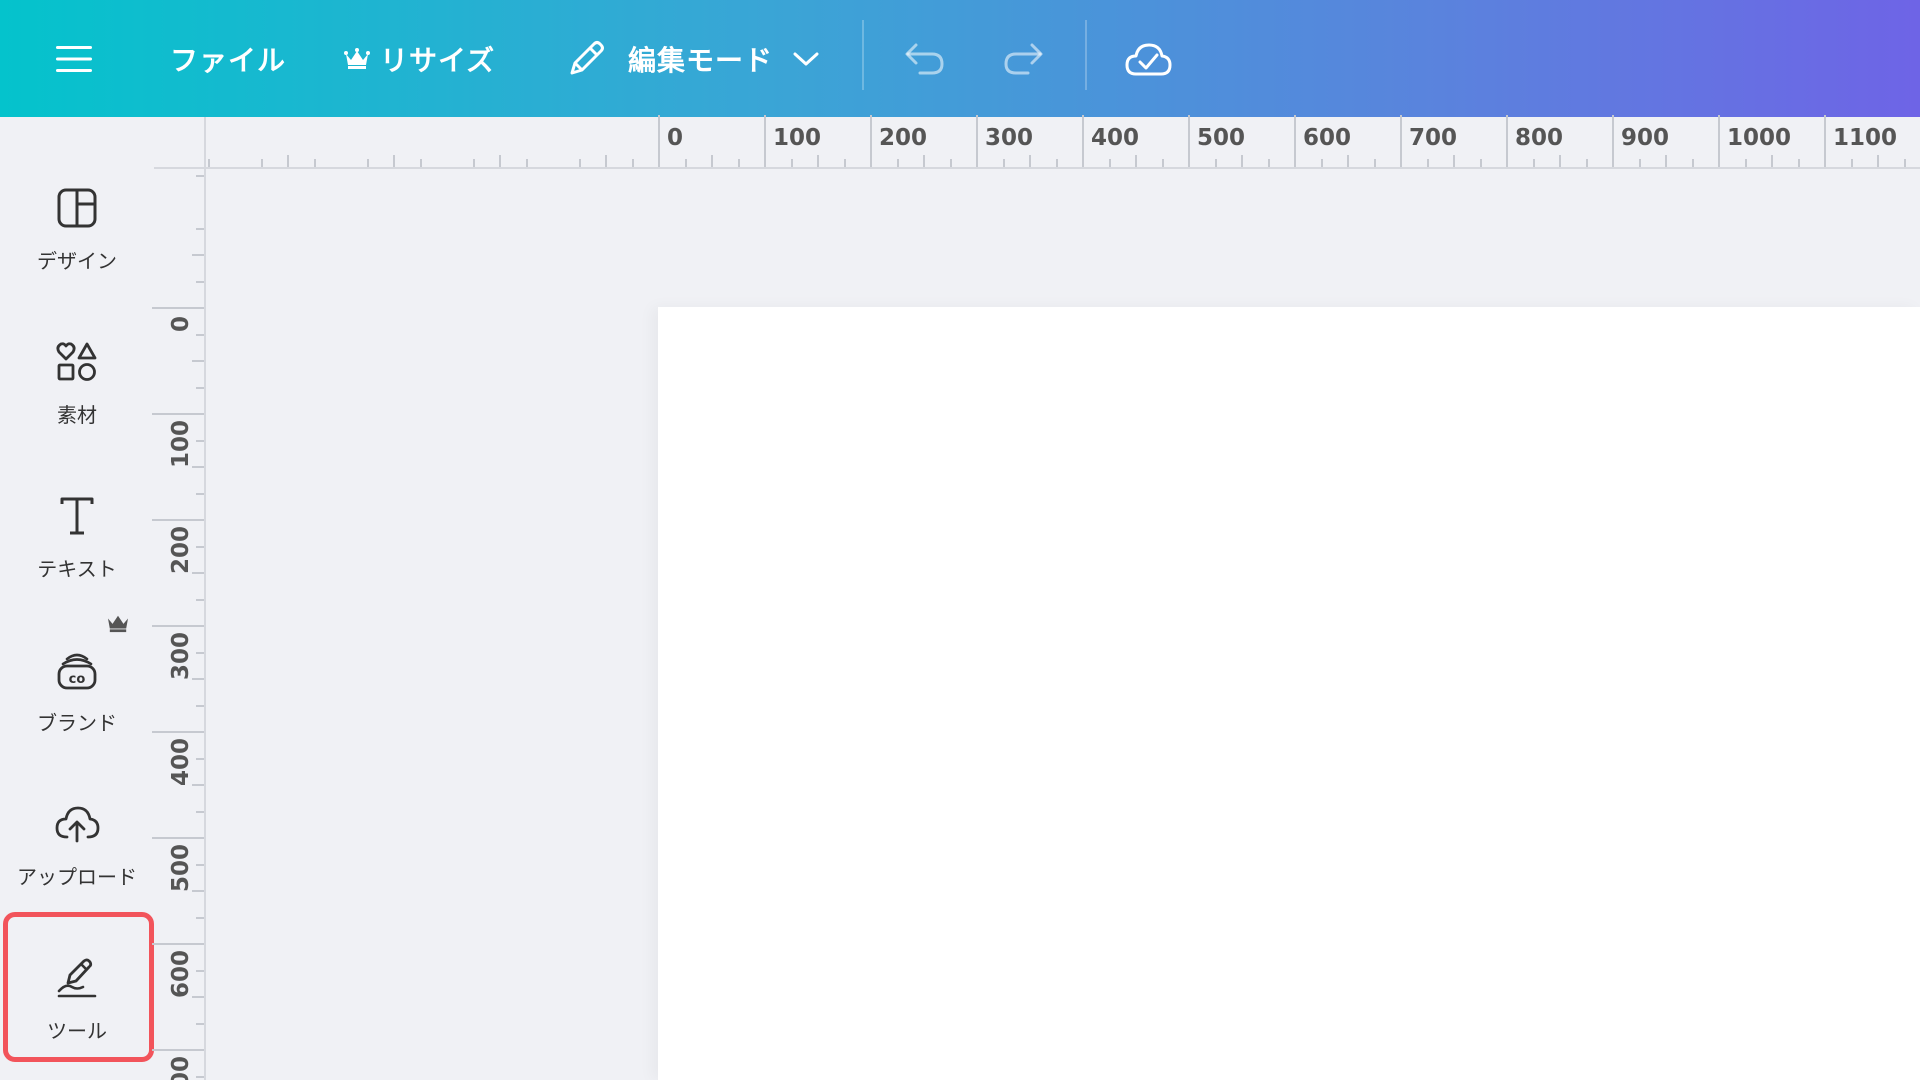 This screenshot has width=1920, height=1080. What do you see at coordinates (1009, 138) in the screenshot?
I see `ruler-label: 300` at bounding box center [1009, 138].